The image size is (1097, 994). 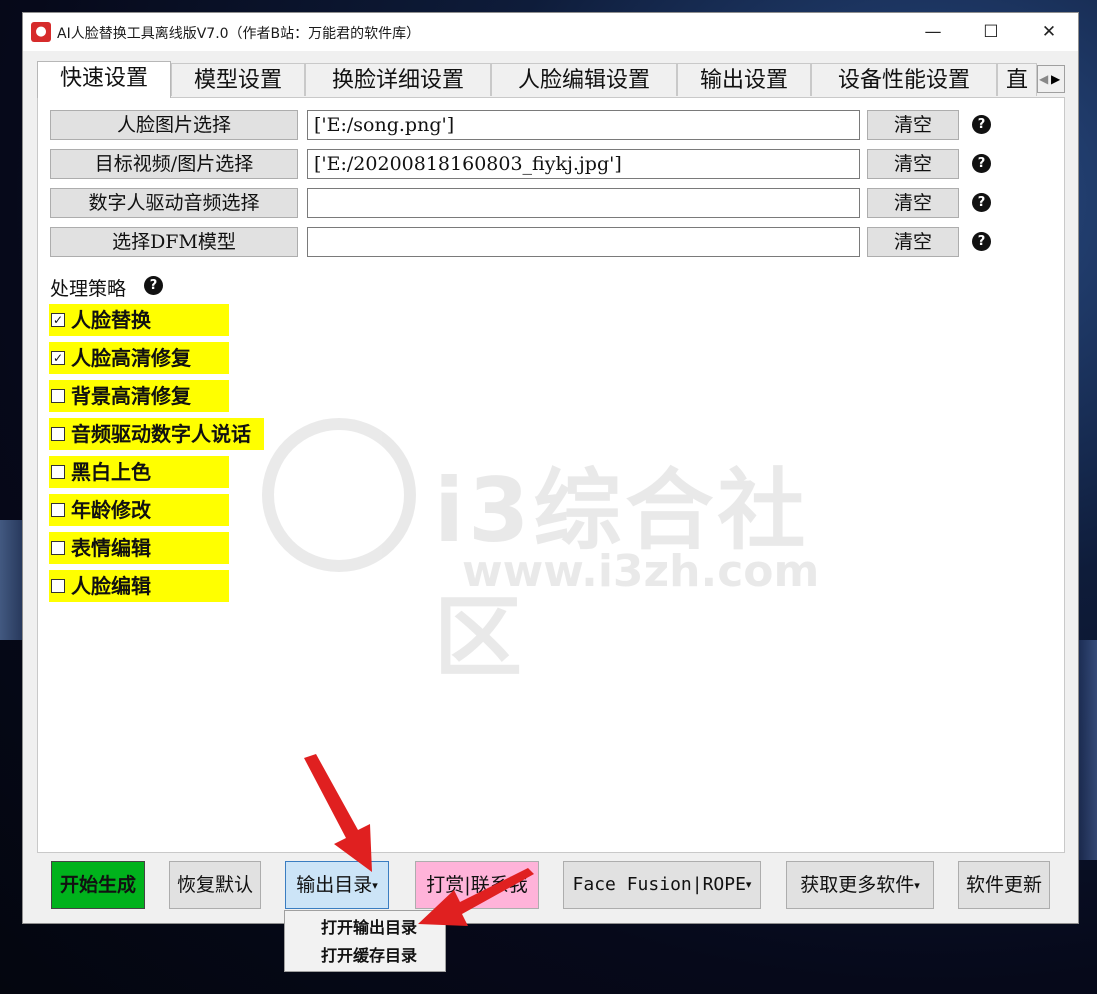 I want to click on more-software-button: 获取更多软件▾, so click(x=860, y=885).